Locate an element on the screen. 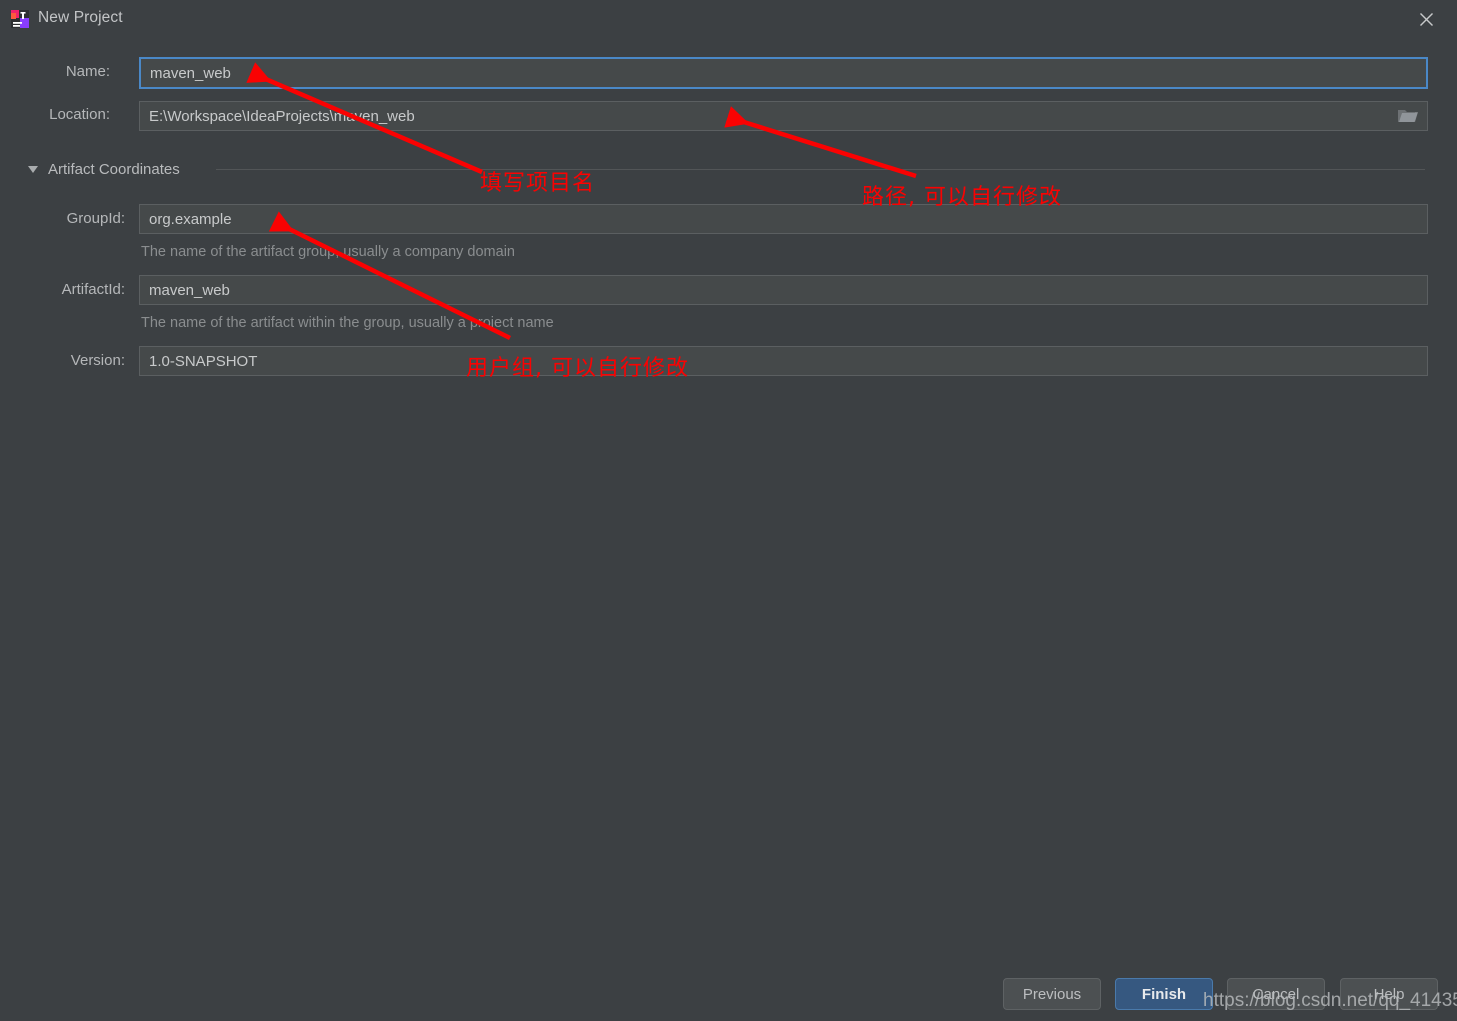  section-divider is located at coordinates (820, 169).